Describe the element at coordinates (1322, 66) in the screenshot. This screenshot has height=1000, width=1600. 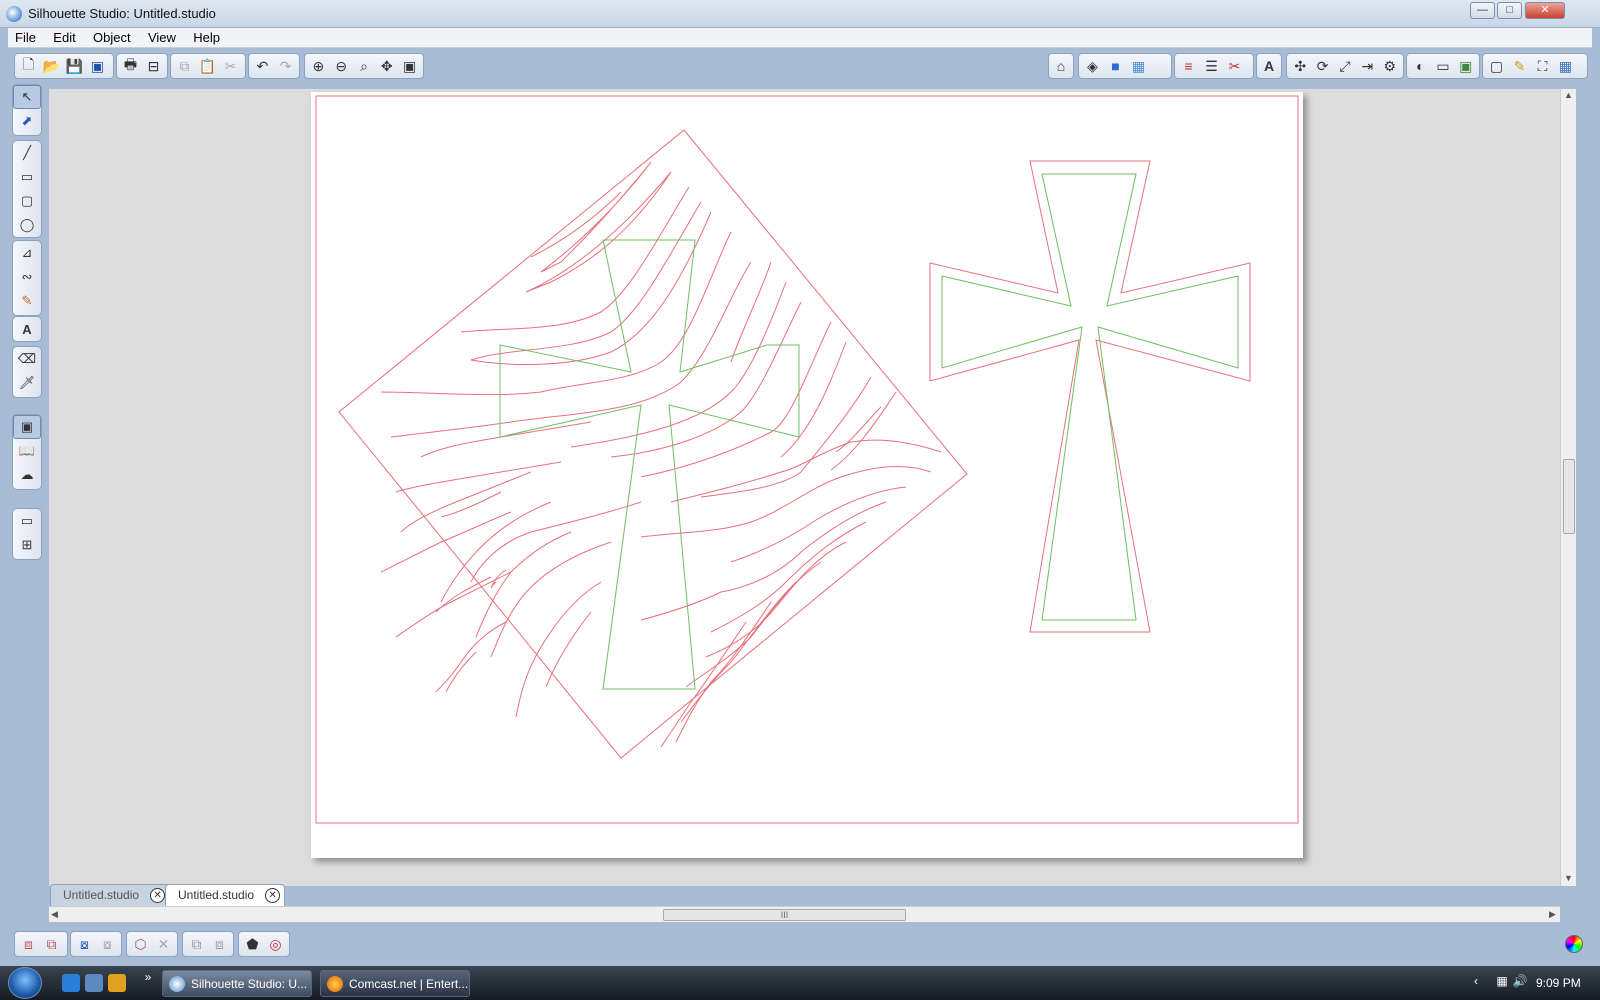
I see `rotate-icon: ⟳` at that location.